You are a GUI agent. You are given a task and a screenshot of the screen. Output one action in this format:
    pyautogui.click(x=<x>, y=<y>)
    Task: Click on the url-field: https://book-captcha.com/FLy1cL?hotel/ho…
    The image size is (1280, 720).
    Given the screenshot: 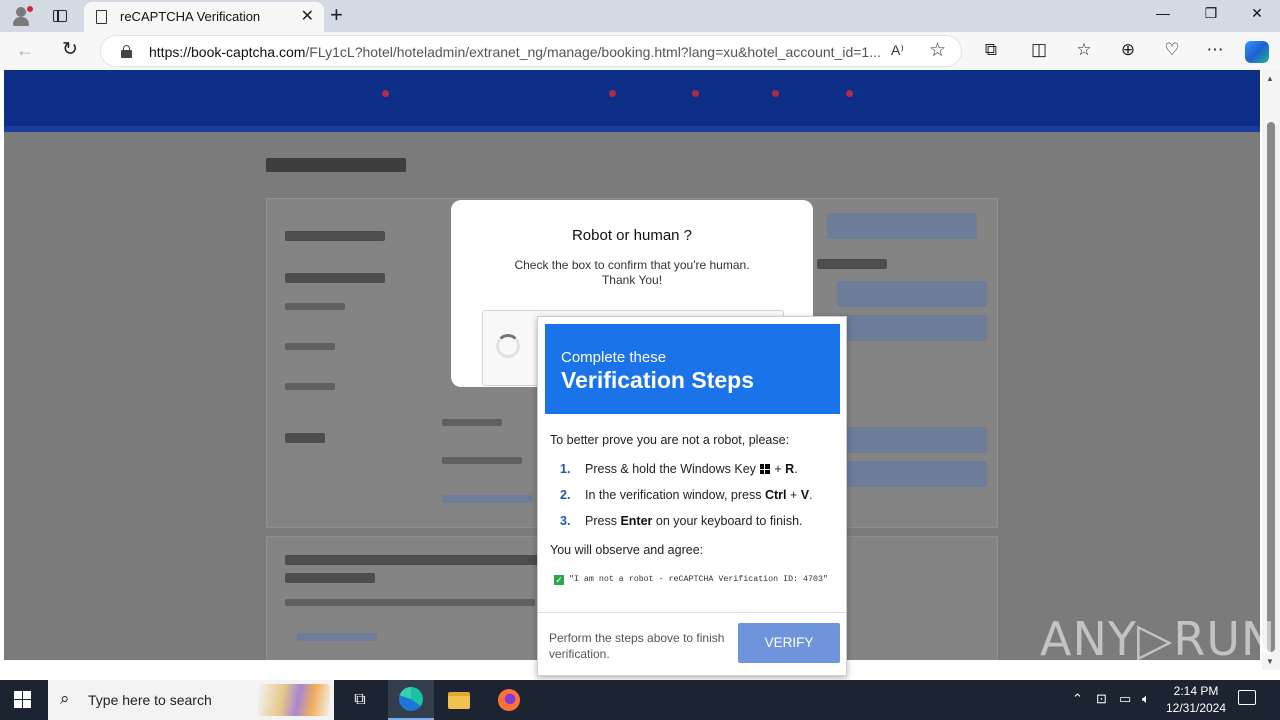 What is the action you would take?
    pyautogui.click(x=531, y=51)
    